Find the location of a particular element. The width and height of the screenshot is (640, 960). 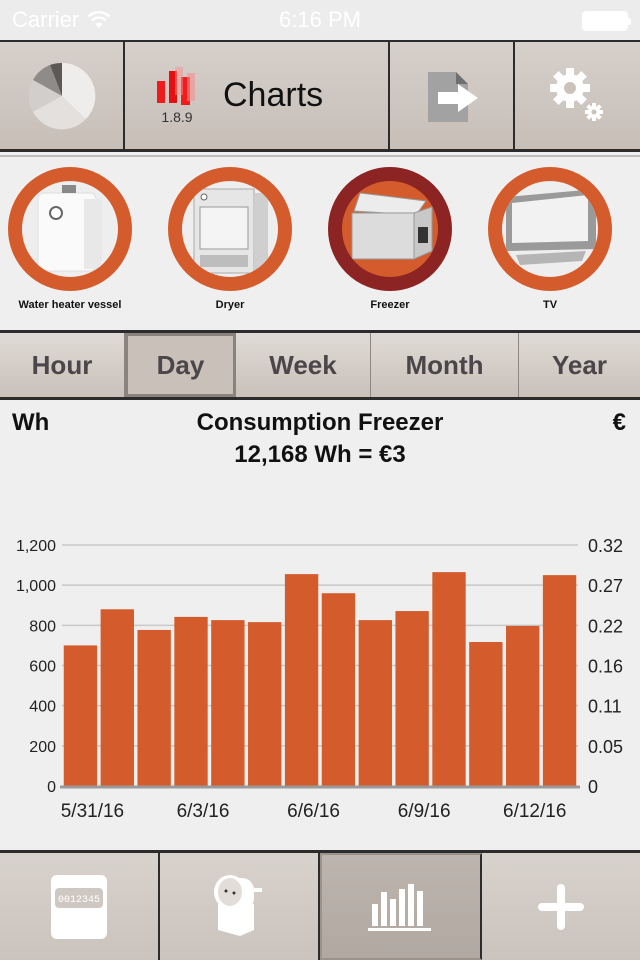

period-selector: Hour Day Week Month Year is located at coordinates (320, 365).